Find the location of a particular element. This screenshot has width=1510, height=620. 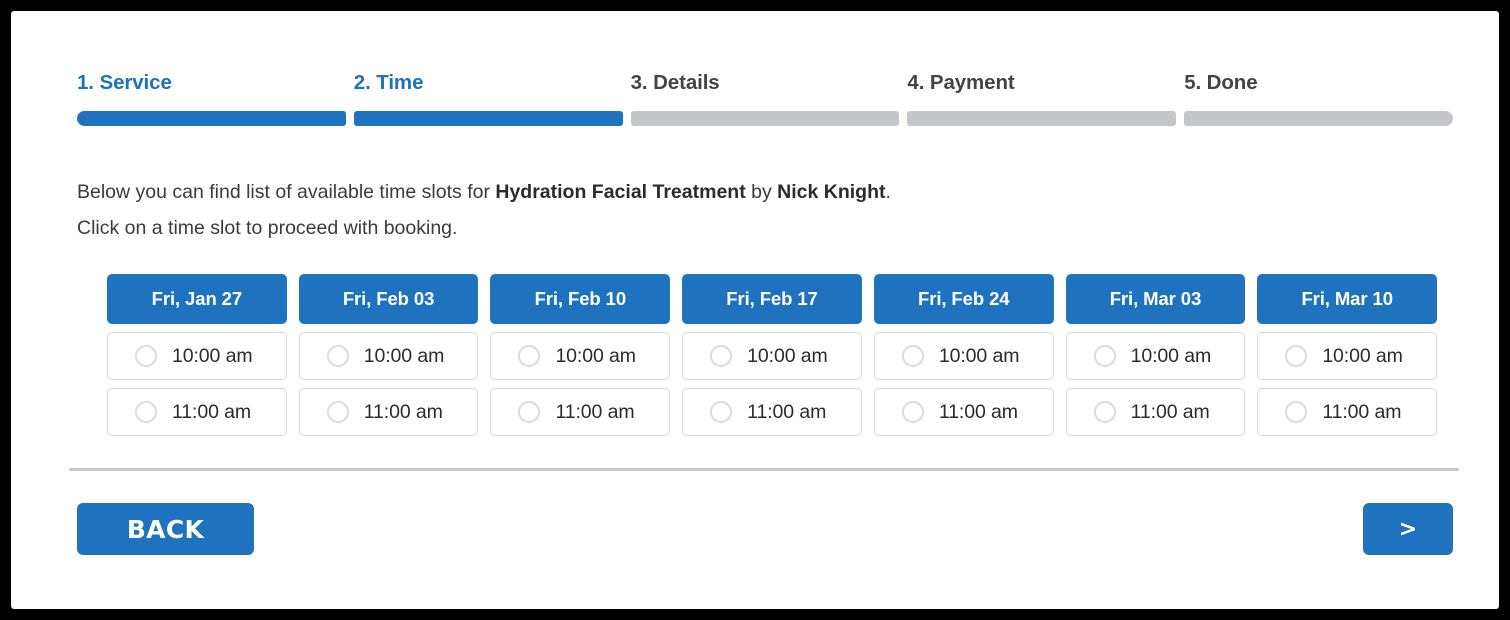

wizard-step-label: 3. Details is located at coordinates (675, 82).